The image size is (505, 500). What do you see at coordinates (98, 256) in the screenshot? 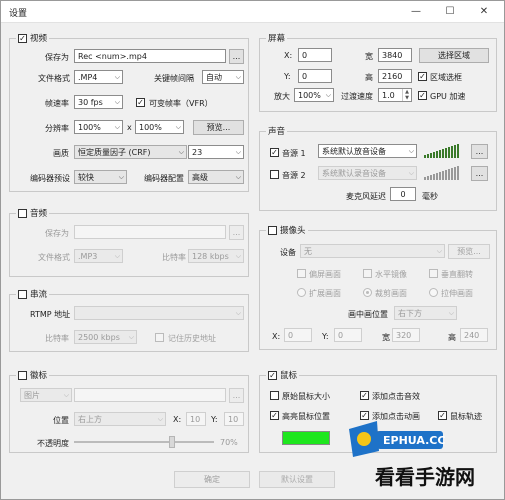
I see `audio-format-select: .MP3 ⌵` at bounding box center [98, 256].